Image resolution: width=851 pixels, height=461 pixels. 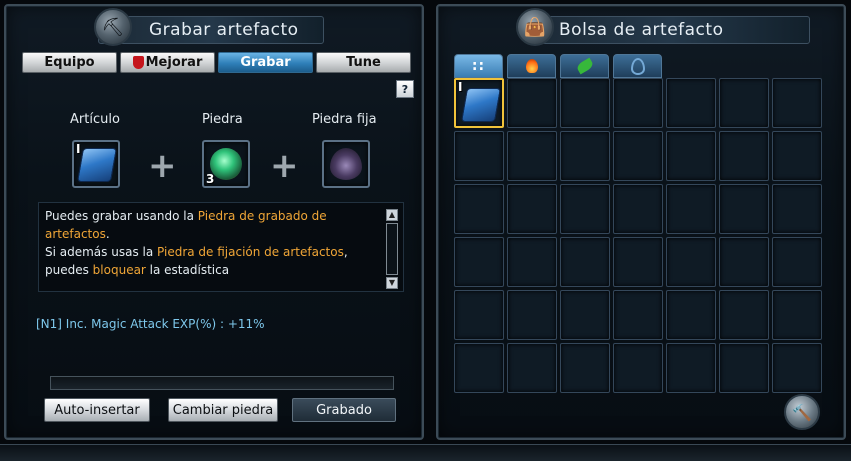 I want to click on desc-text: Si además usas la, so click(x=101, y=252).